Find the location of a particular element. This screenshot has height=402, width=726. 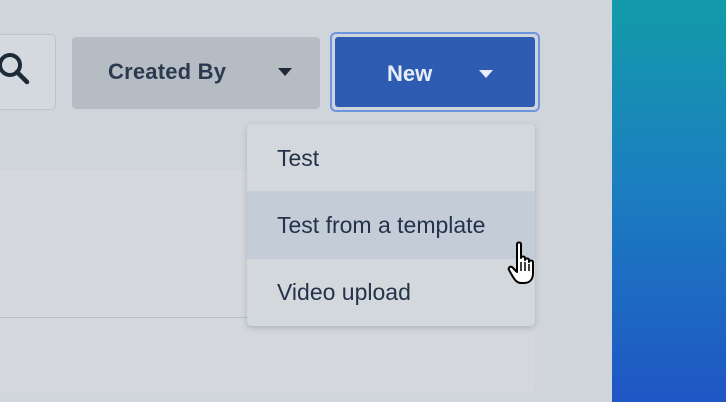

pointer-hand-icon is located at coordinates (520, 262).